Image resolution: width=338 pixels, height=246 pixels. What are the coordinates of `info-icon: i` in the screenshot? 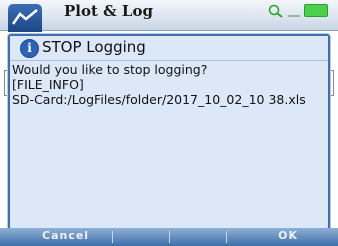 It's located at (29, 48).